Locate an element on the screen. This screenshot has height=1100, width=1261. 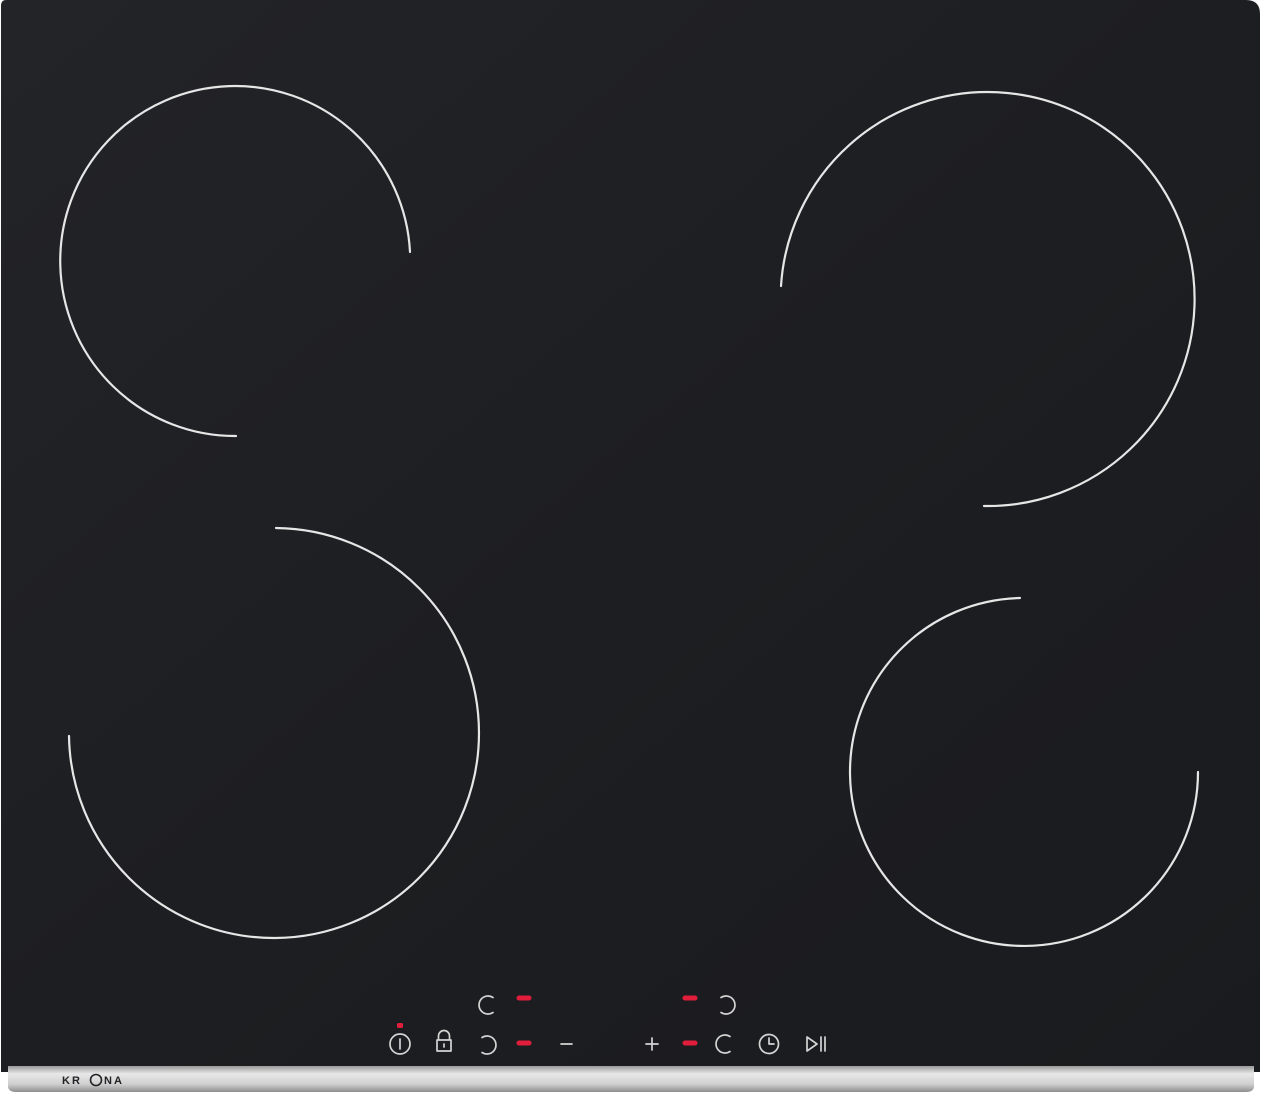
increase-button is located at coordinates (652, 1044).